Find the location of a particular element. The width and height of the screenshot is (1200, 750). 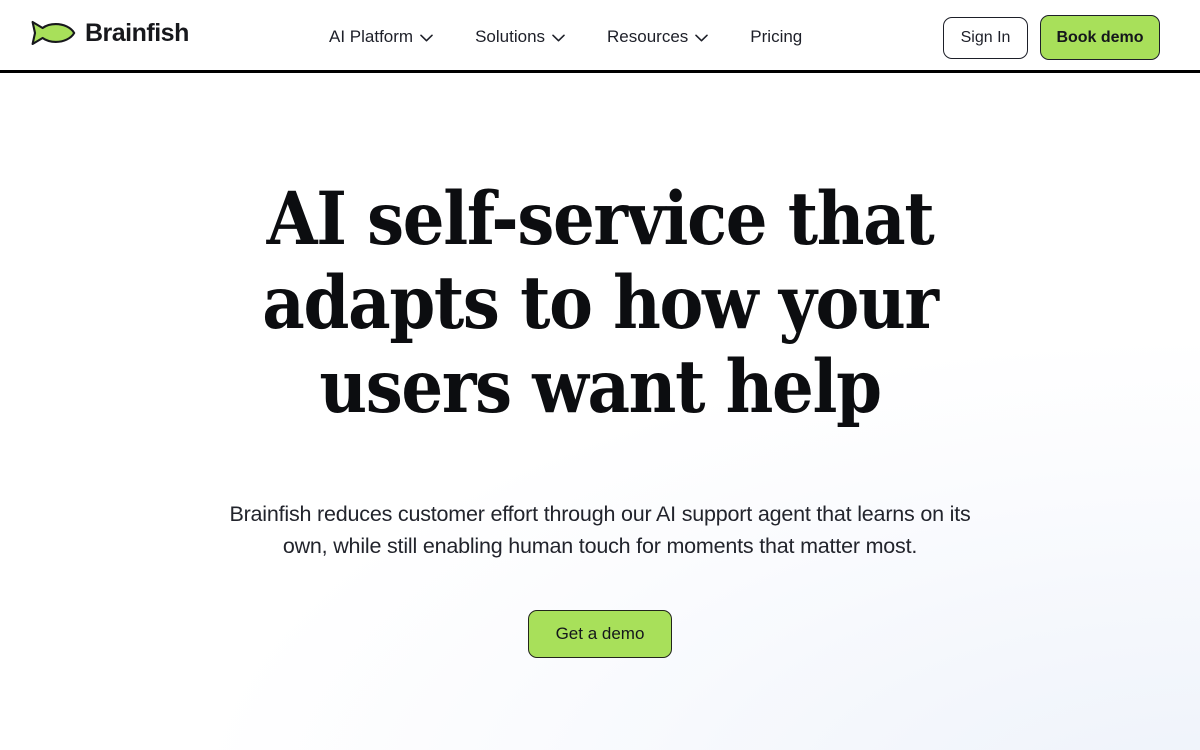

nav-item-ai-platform: AI Platform is located at coordinates (381, 37).